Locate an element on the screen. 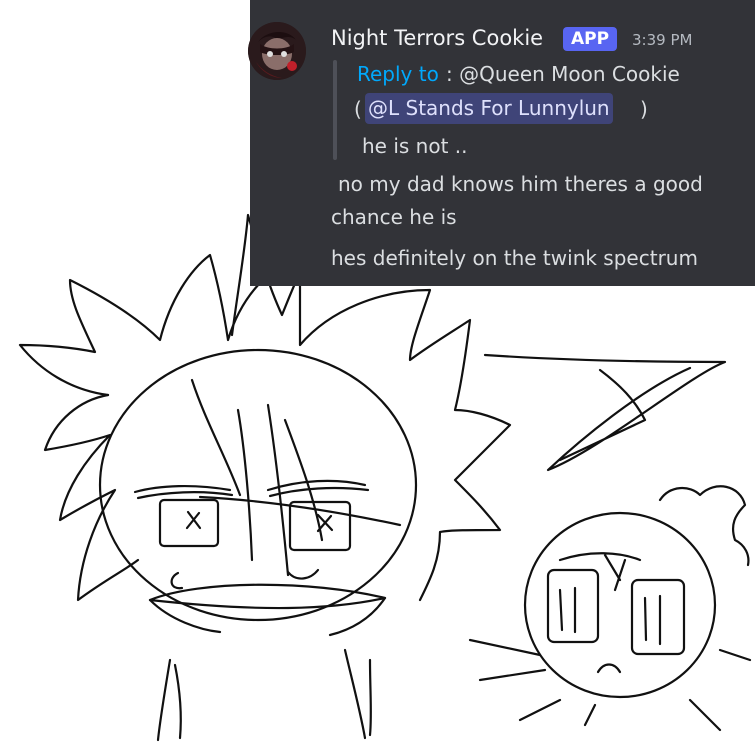 The width and height of the screenshot is (755, 755). small-character is located at coordinates (610, 608).